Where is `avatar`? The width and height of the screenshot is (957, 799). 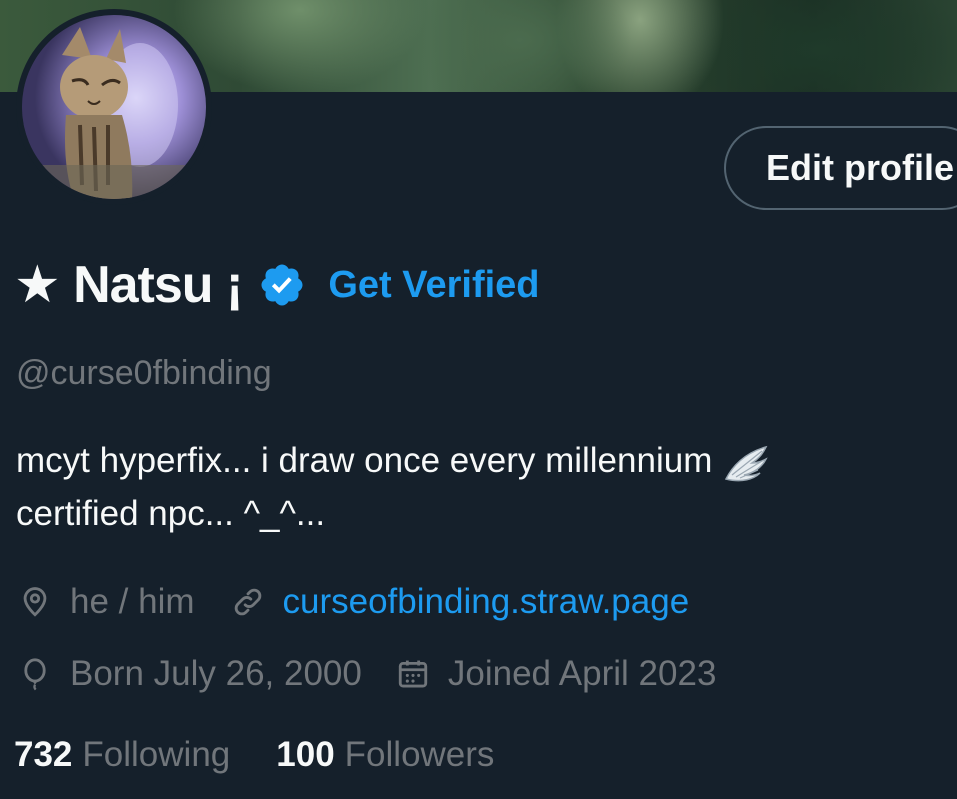 avatar is located at coordinates (114, 107).